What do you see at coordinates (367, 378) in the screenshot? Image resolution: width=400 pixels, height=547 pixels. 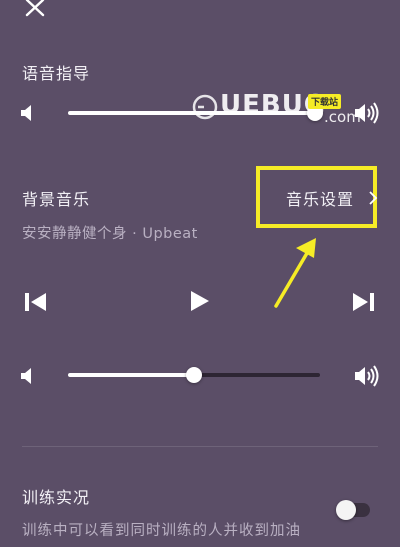 I see `music-volume-high-icon` at bounding box center [367, 378].